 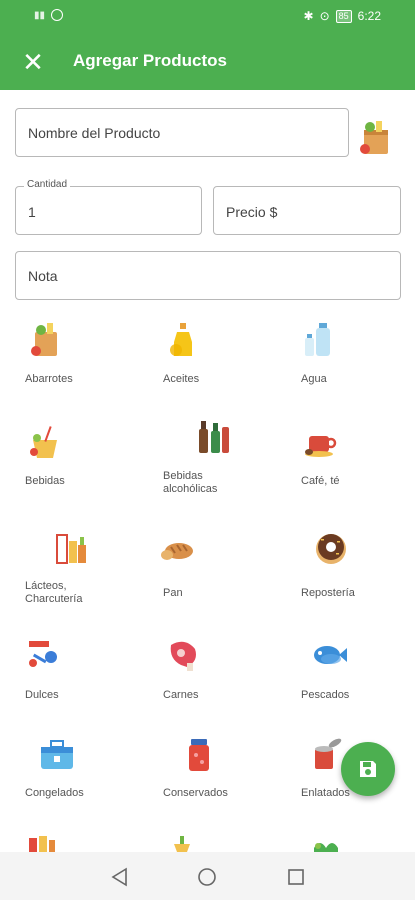 I want to click on system-nav-bar, so click(x=207, y=876).